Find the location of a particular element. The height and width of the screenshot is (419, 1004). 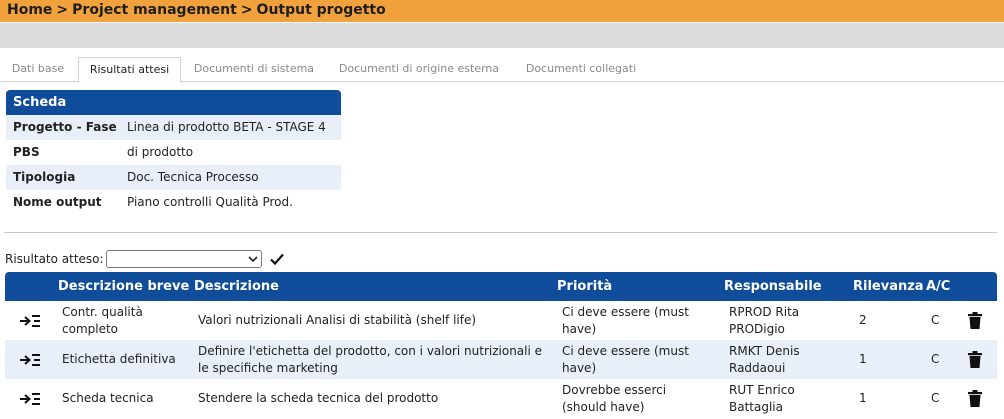

scheda-value: di prodotto is located at coordinates (160, 152).